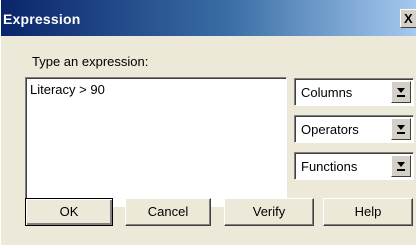  Describe the element at coordinates (368, 212) in the screenshot. I see `help-button: Help` at that location.